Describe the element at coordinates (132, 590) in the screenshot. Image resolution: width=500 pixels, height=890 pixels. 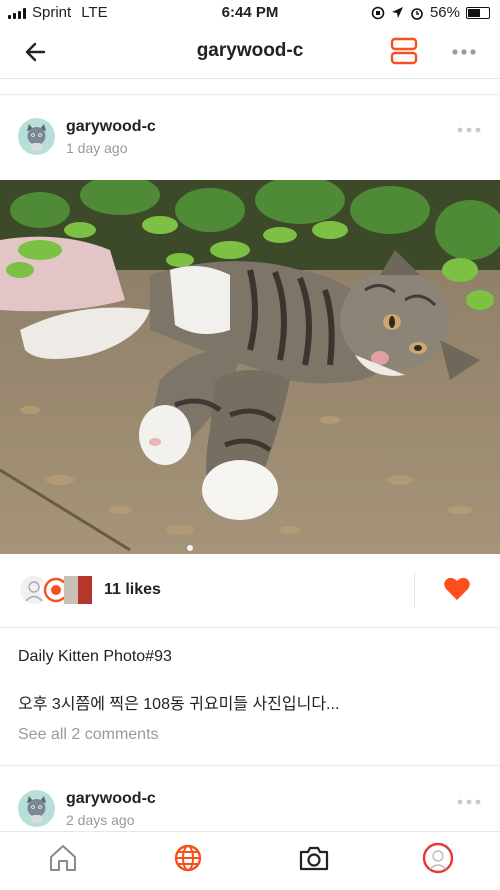
I see `likes-count: 11 likes` at that location.